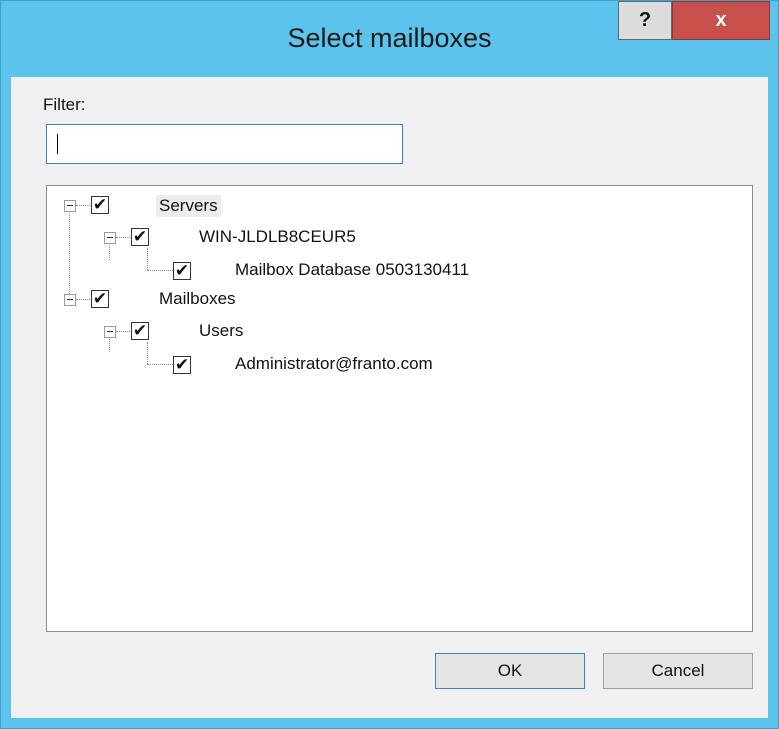 The height and width of the screenshot is (729, 779). Describe the element at coordinates (721, 20) in the screenshot. I see `close-button: x` at that location.